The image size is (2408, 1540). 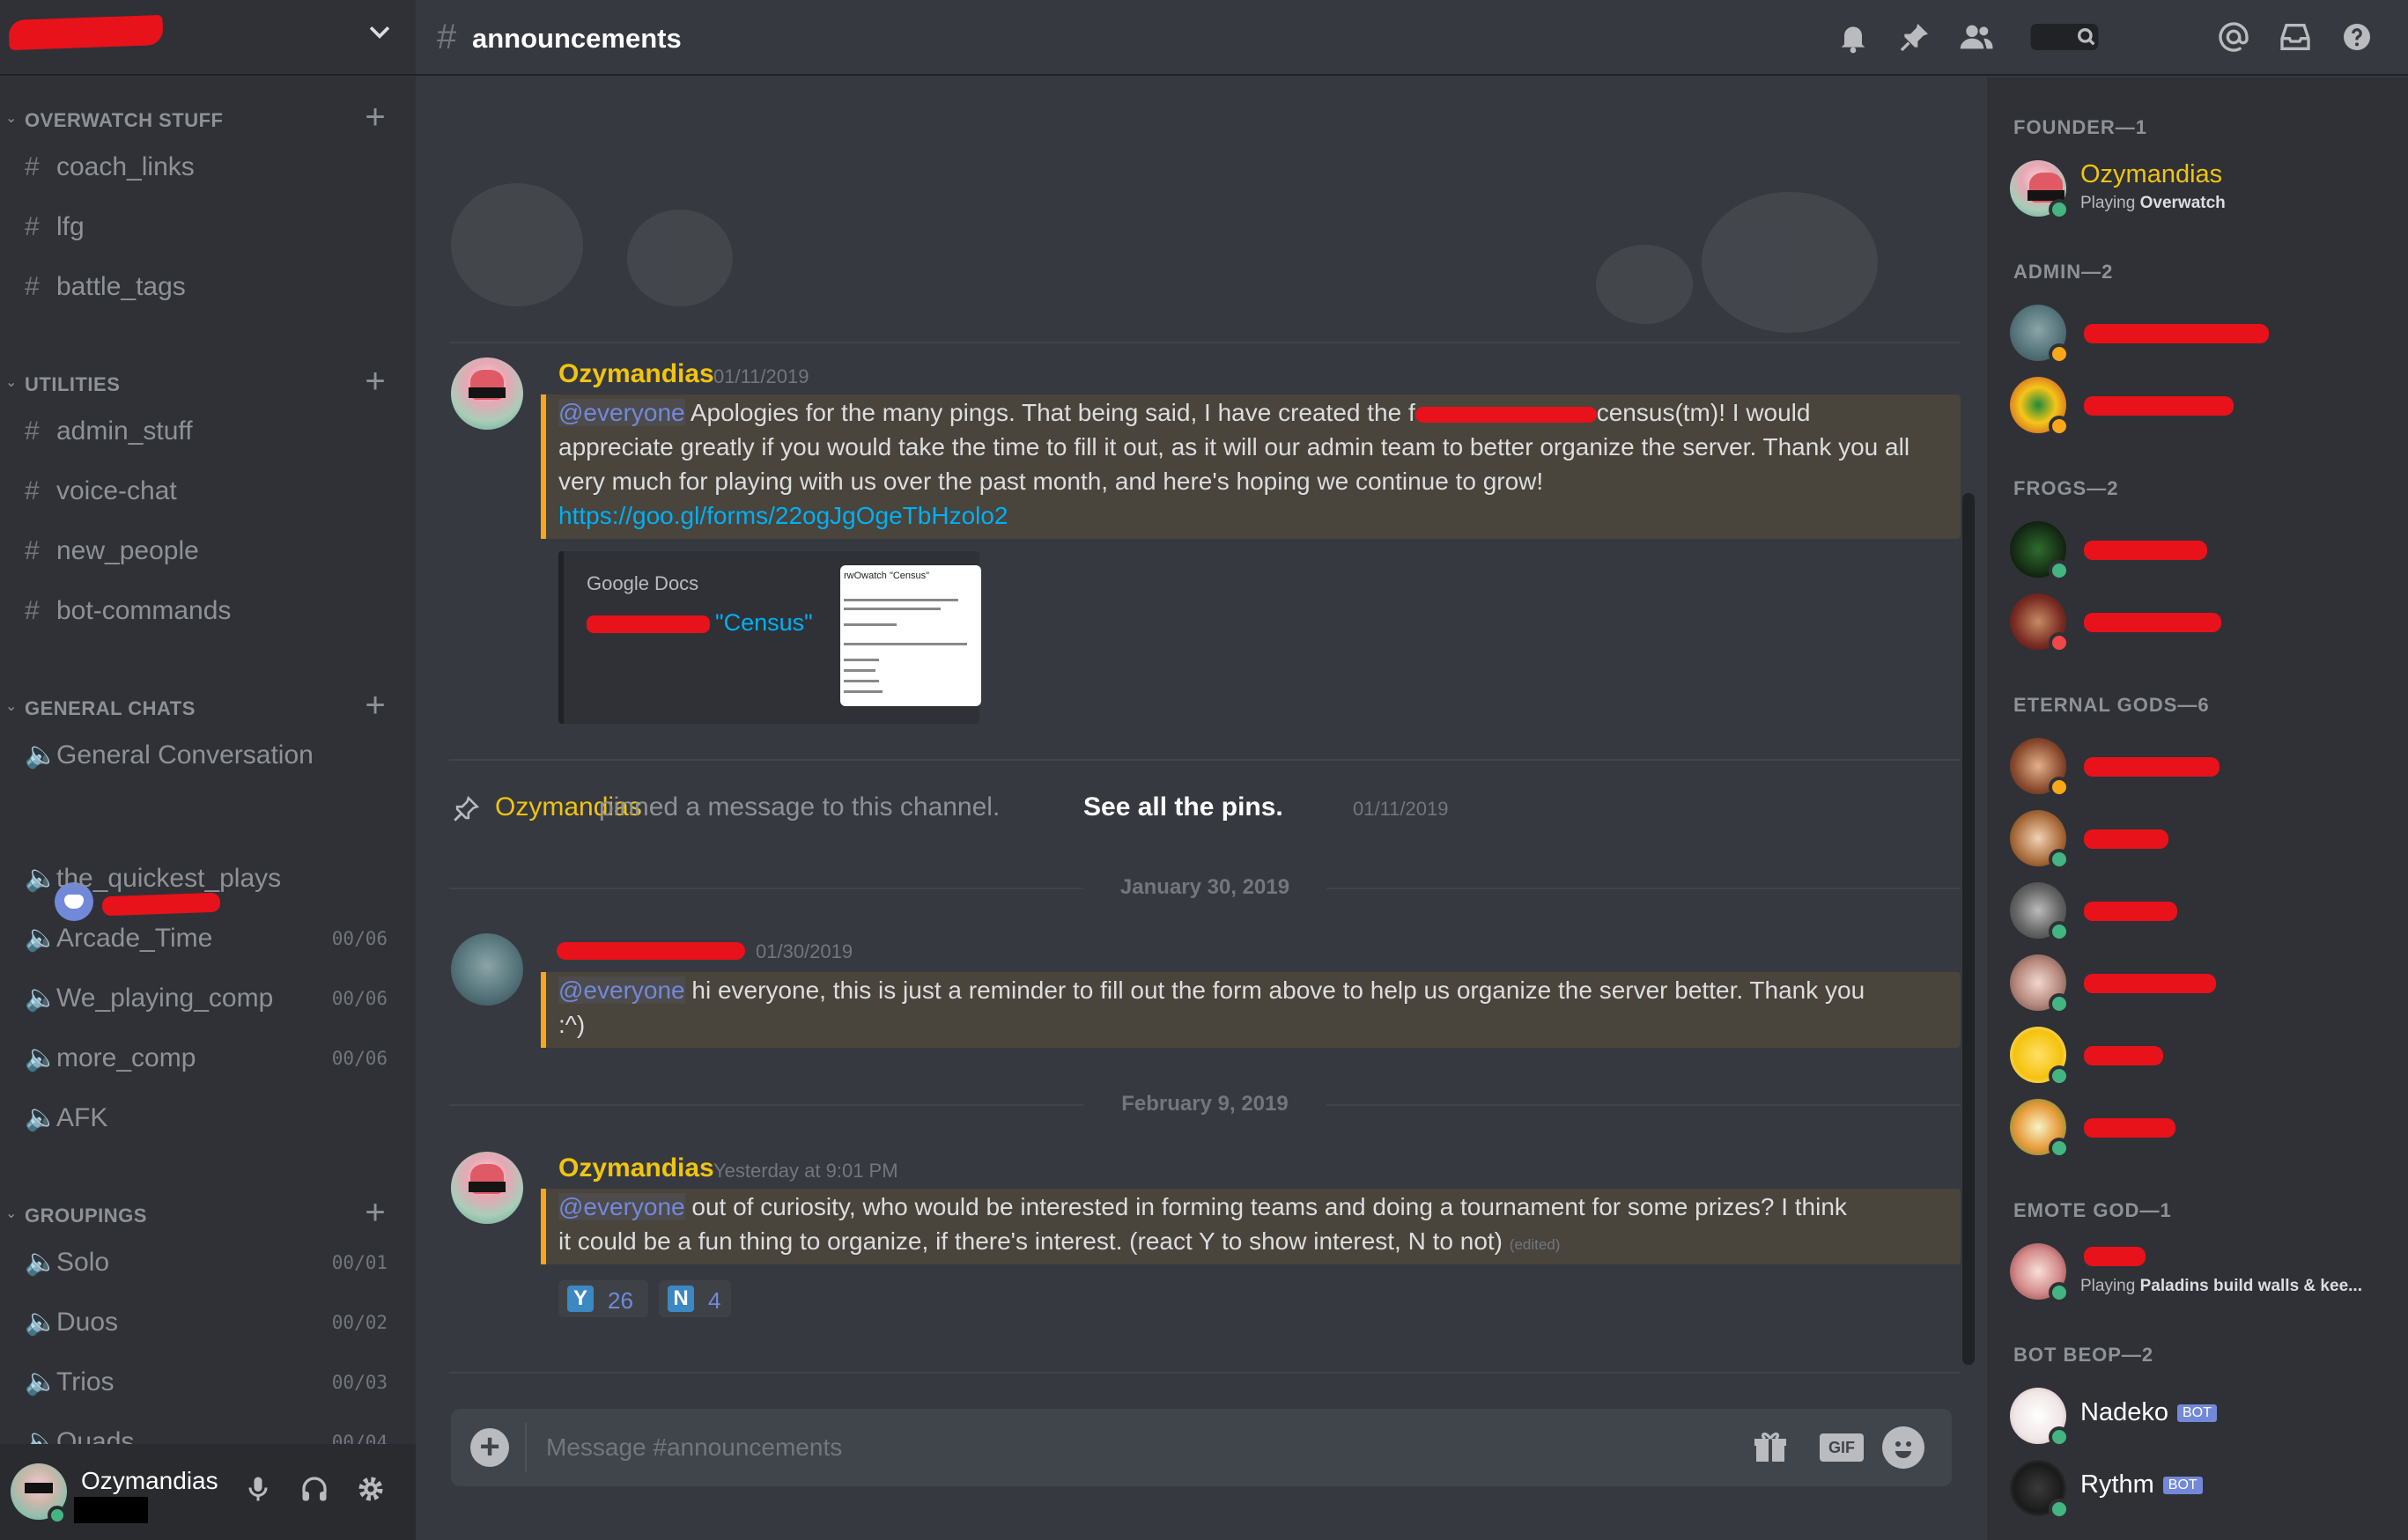 I want to click on voice-channel-more-comp: 🔈 more_comp 00/06, so click(x=204, y=1058).